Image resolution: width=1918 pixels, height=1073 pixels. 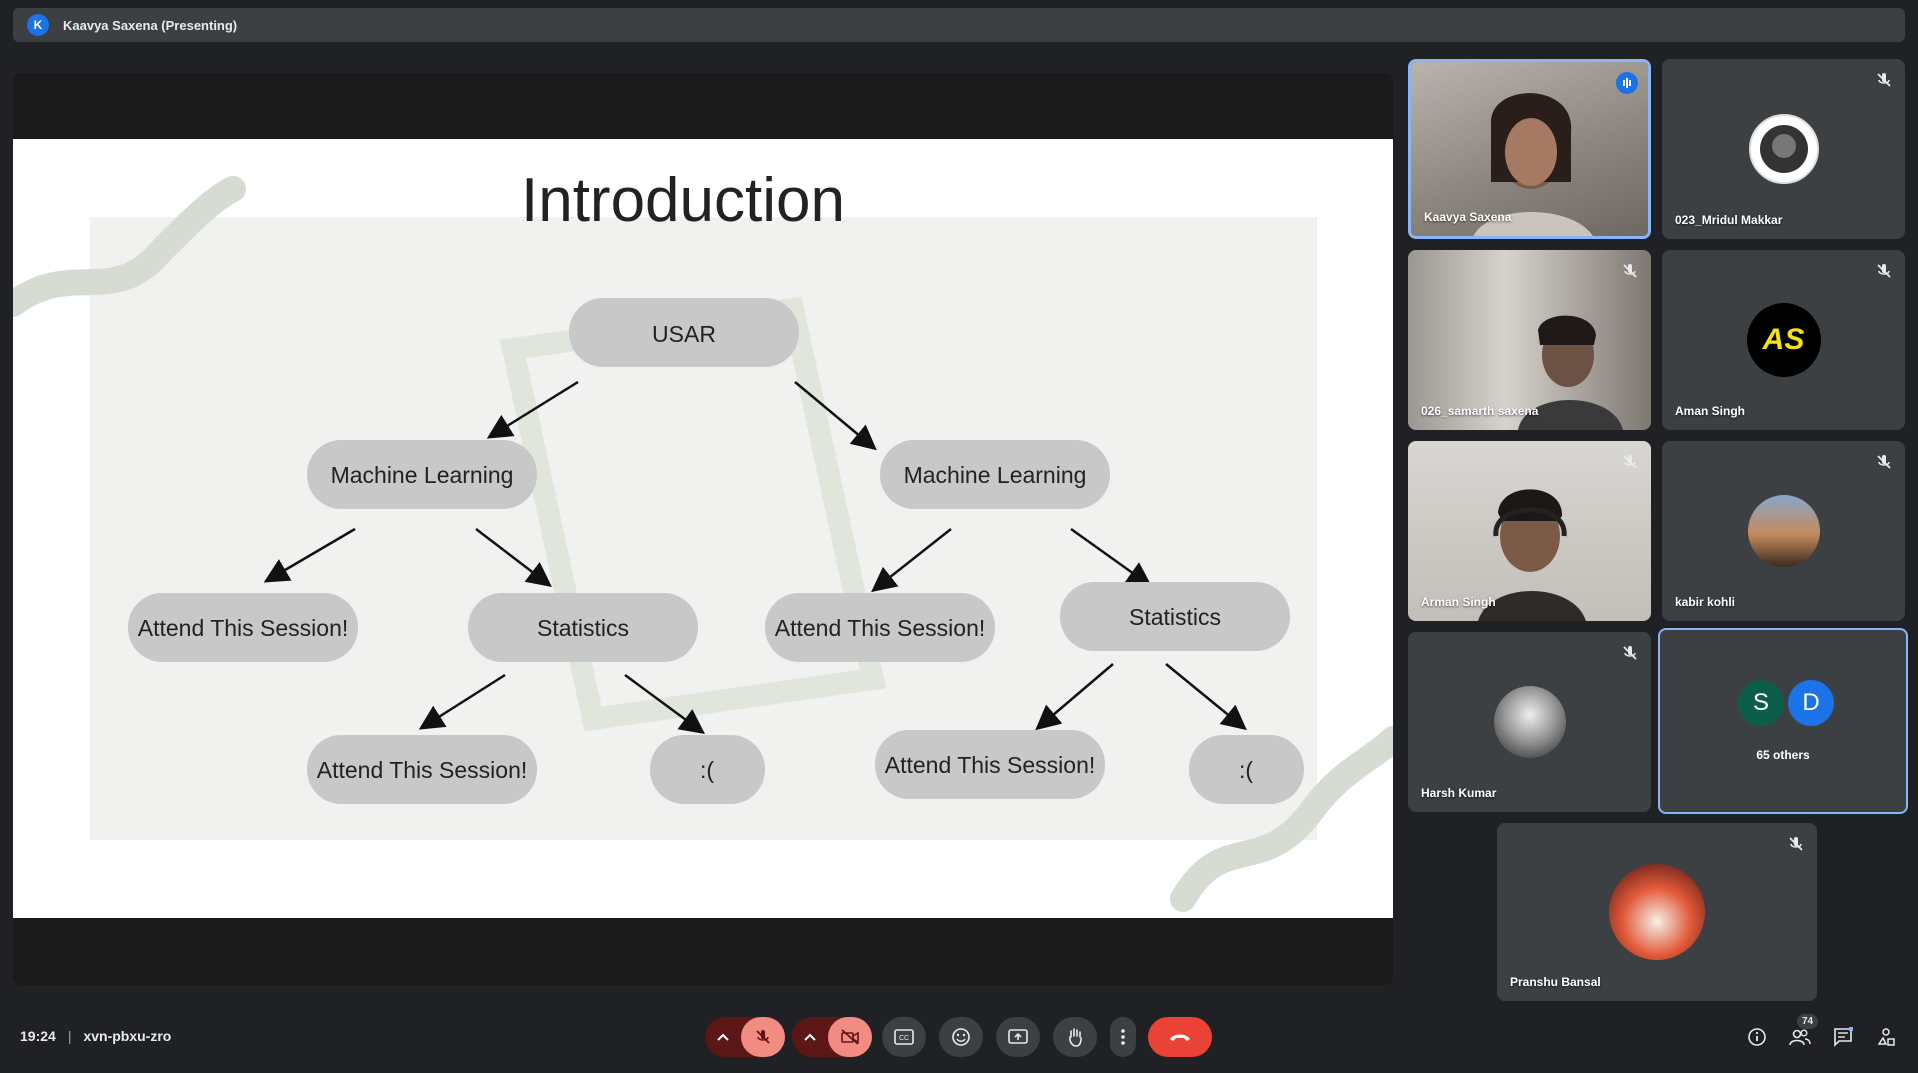 I want to click on emoji-icon, so click(x=961, y=1037).